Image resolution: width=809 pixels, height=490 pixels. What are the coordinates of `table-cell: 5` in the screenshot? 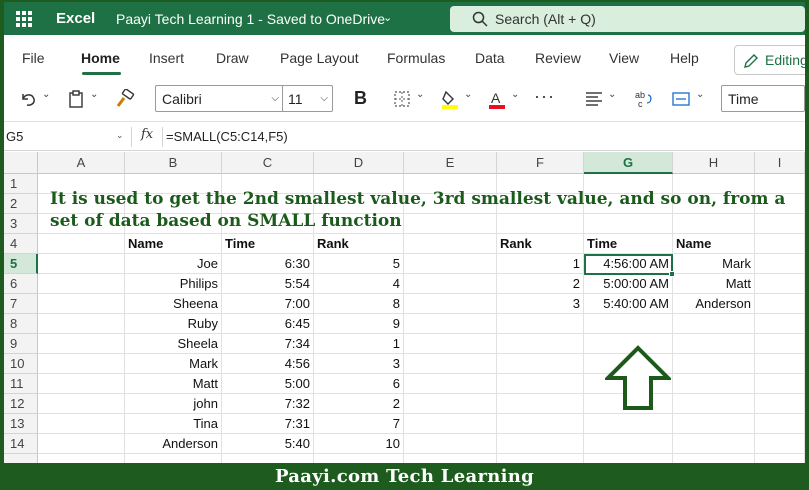 It's located at (359, 264).